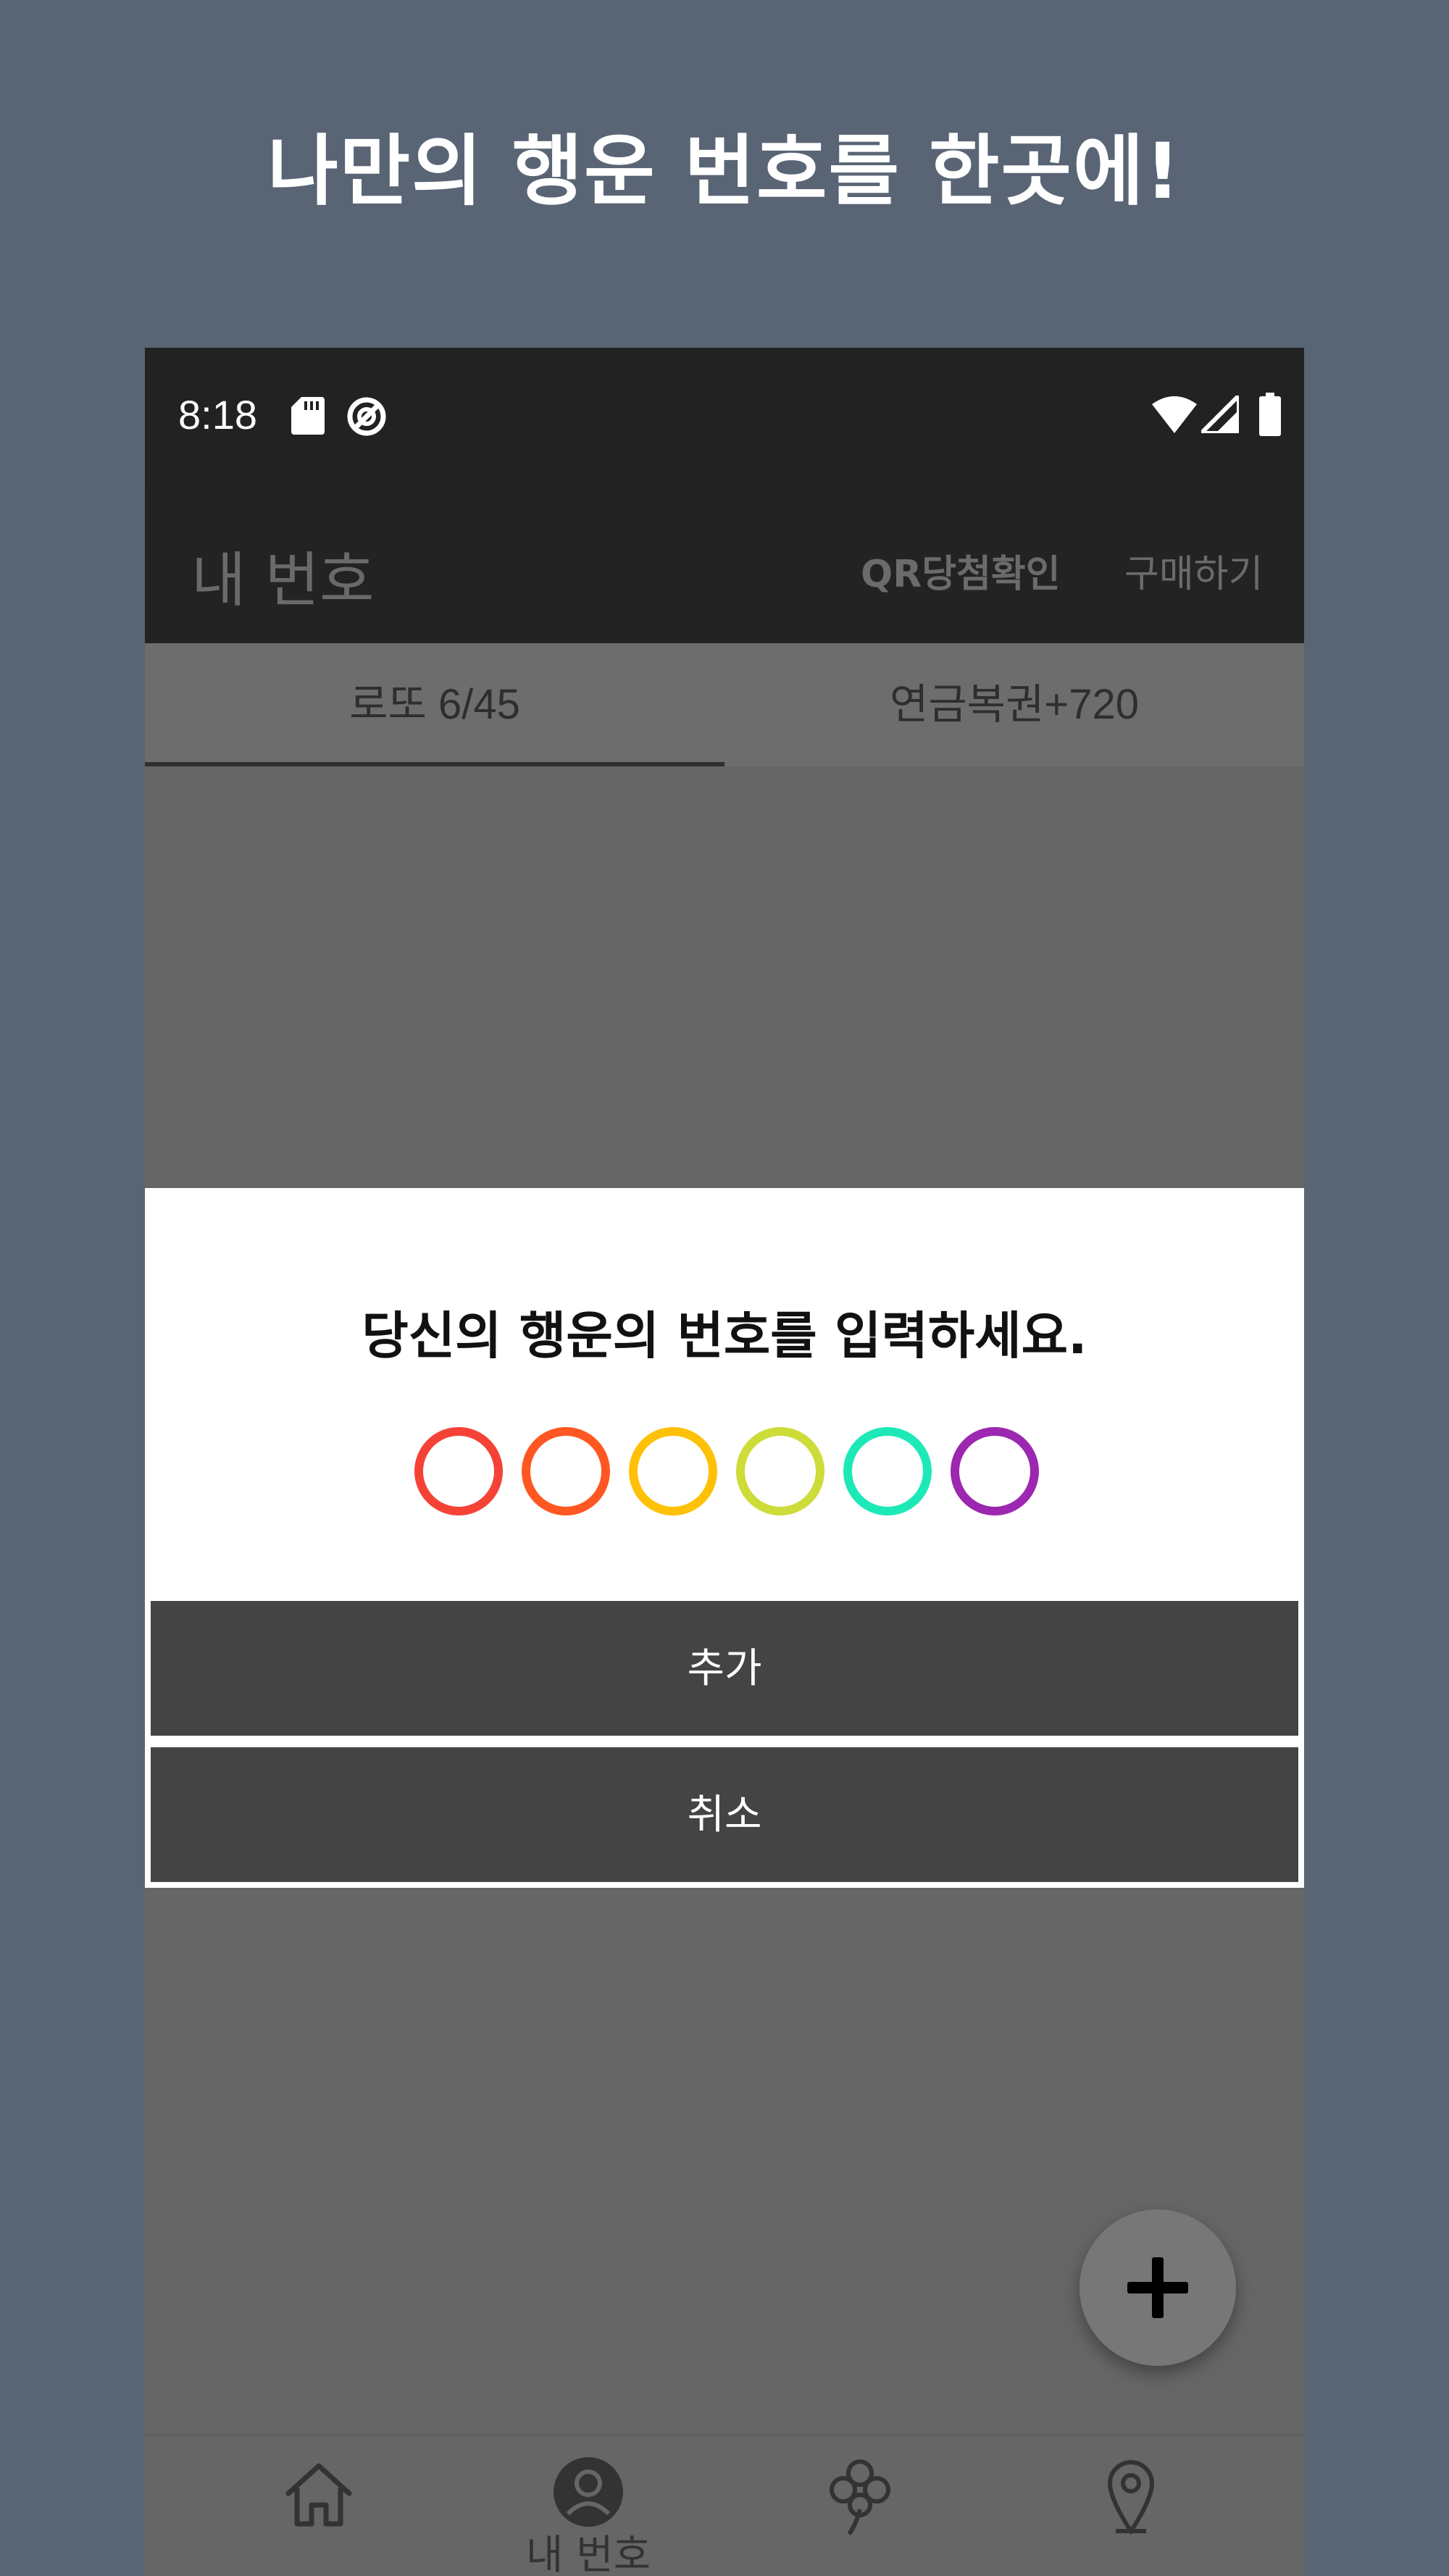 The image size is (1449, 2576). Describe the element at coordinates (218, 415) in the screenshot. I see `status-time: 8:18` at that location.